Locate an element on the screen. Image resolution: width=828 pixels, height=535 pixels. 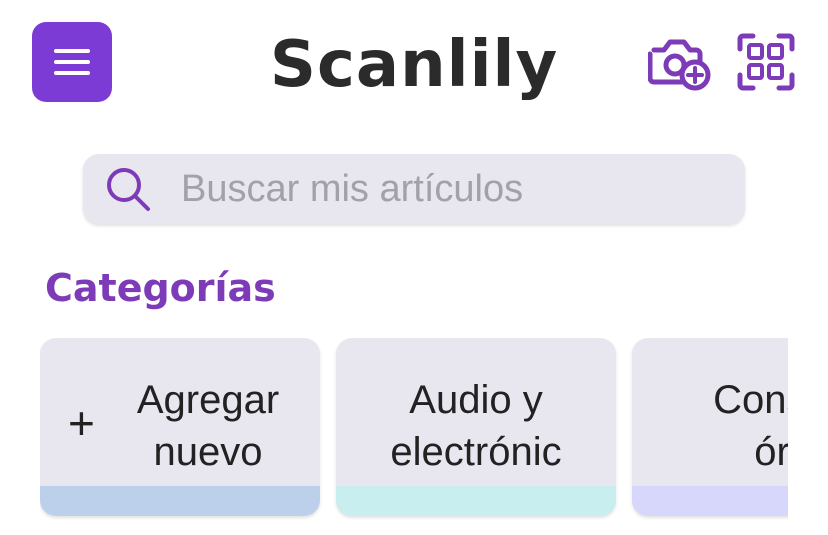
scan-button is located at coordinates (766, 62).